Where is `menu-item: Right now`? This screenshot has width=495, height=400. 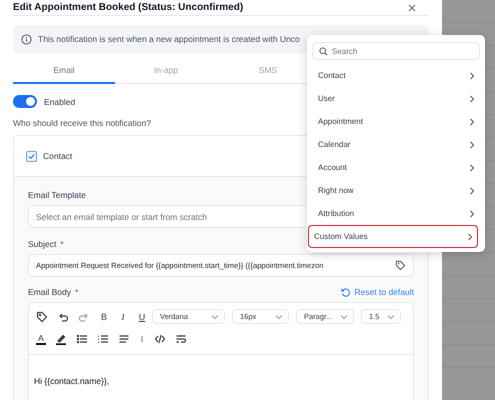
menu-item: Right now is located at coordinates (396, 190).